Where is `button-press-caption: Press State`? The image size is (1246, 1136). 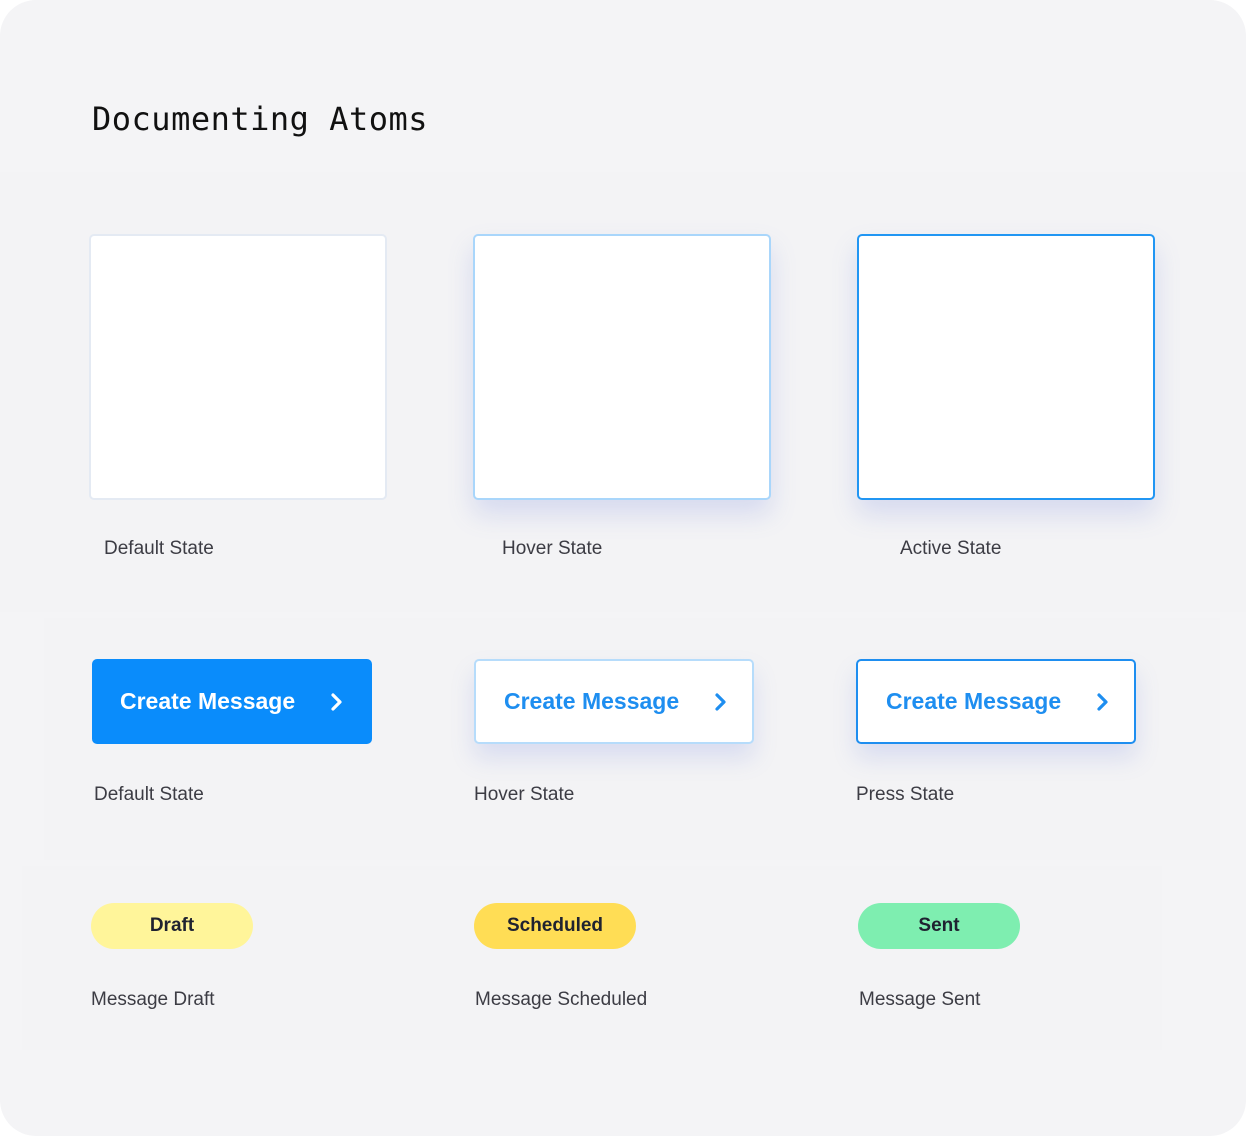
button-press-caption: Press State is located at coordinates (905, 794).